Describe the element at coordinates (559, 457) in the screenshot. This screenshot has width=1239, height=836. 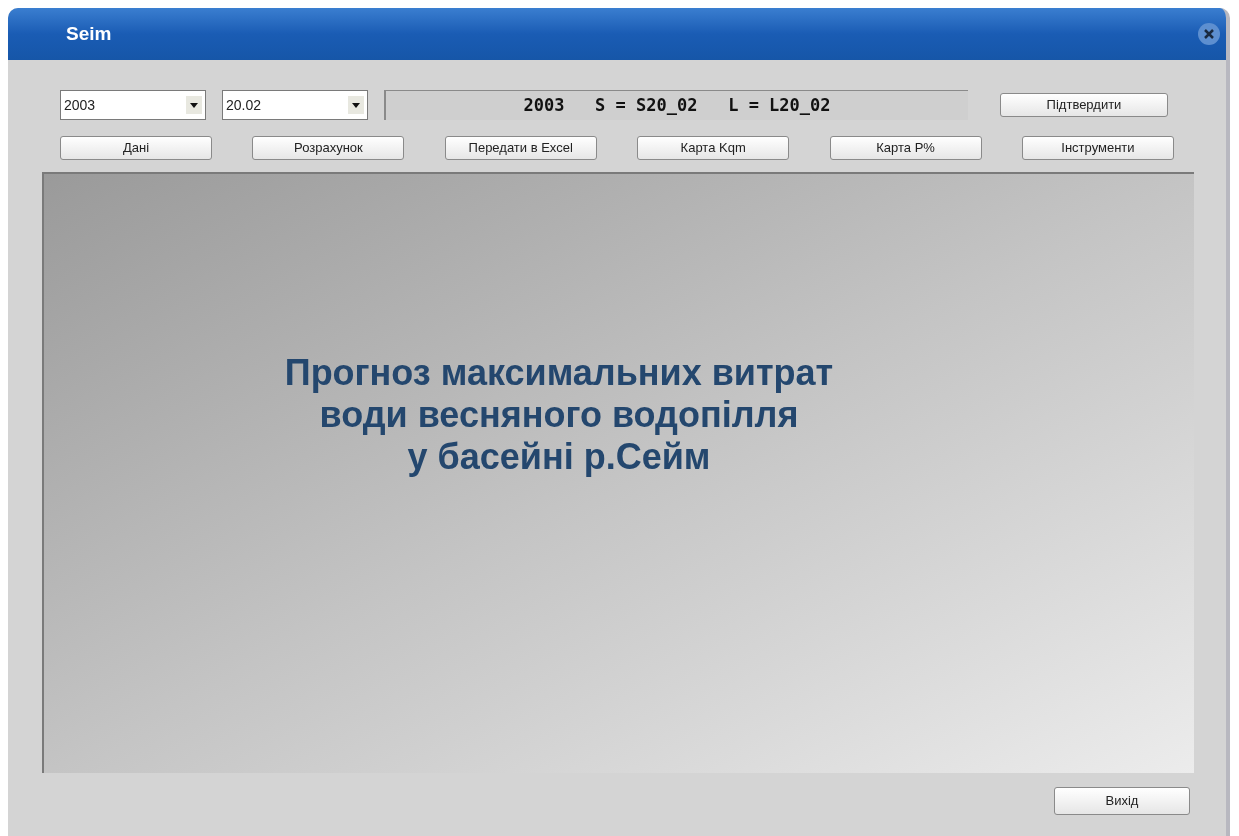
I see `heading-line: у басейні р.Сейм` at that location.